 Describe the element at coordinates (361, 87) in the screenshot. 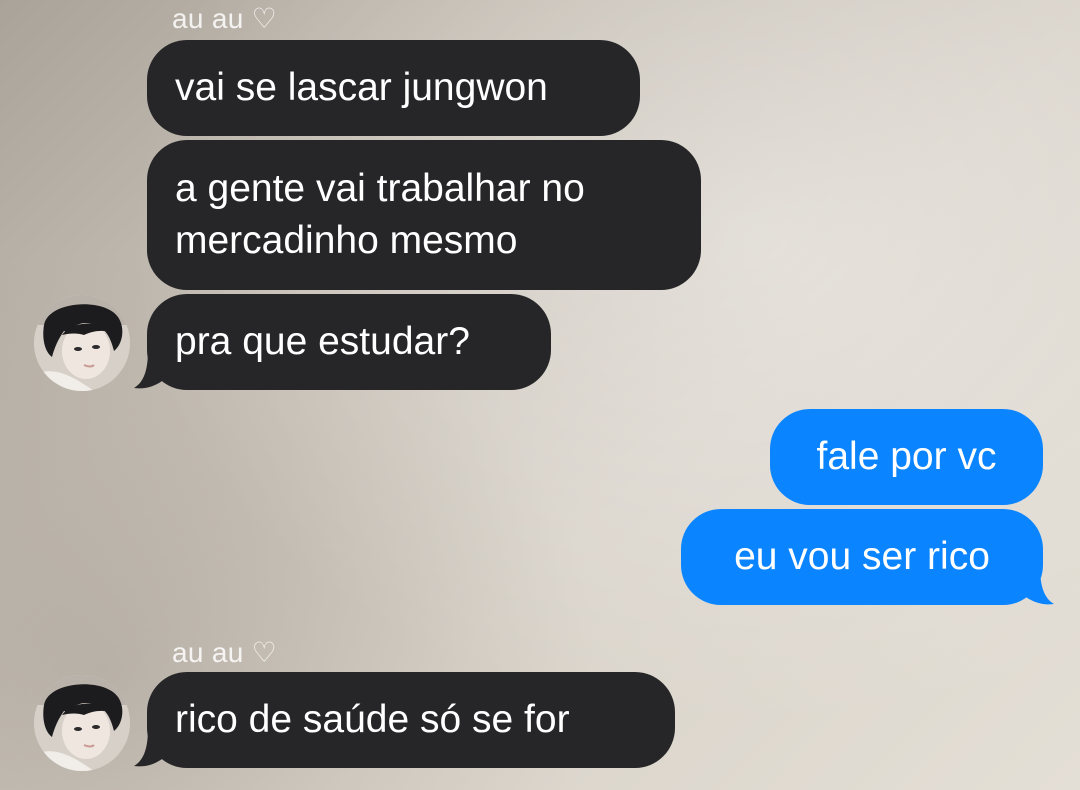

I see `message-text: vai se lascar jungwon` at that location.